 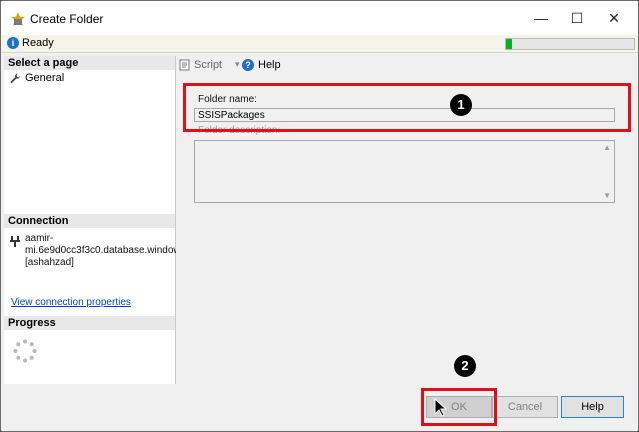 I want to click on spinner-icon, so click(x=25, y=351).